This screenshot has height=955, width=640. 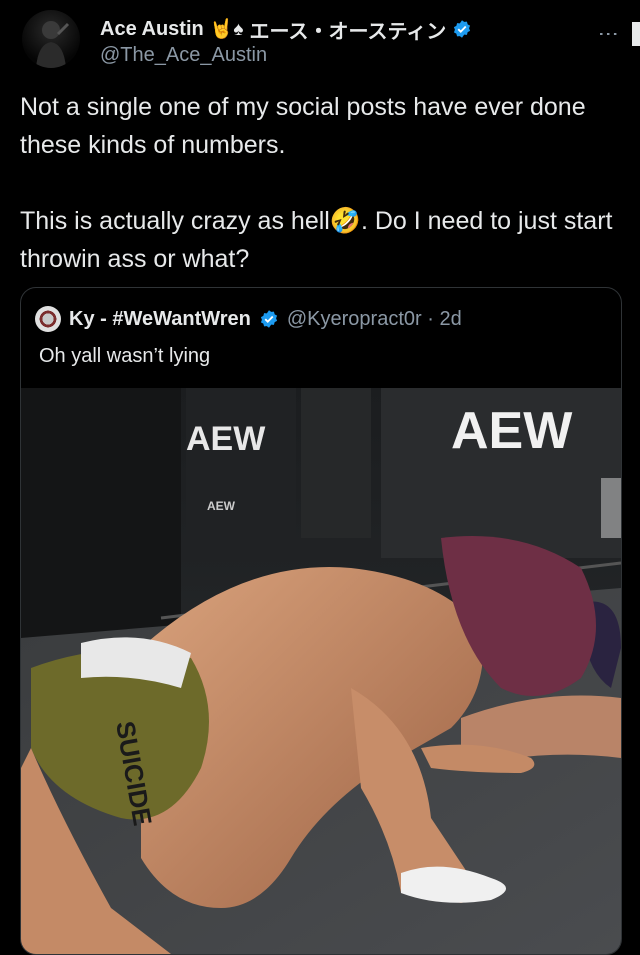 What do you see at coordinates (160, 319) in the screenshot?
I see `quoted-display-name: Ky - #WeWantWren` at bounding box center [160, 319].